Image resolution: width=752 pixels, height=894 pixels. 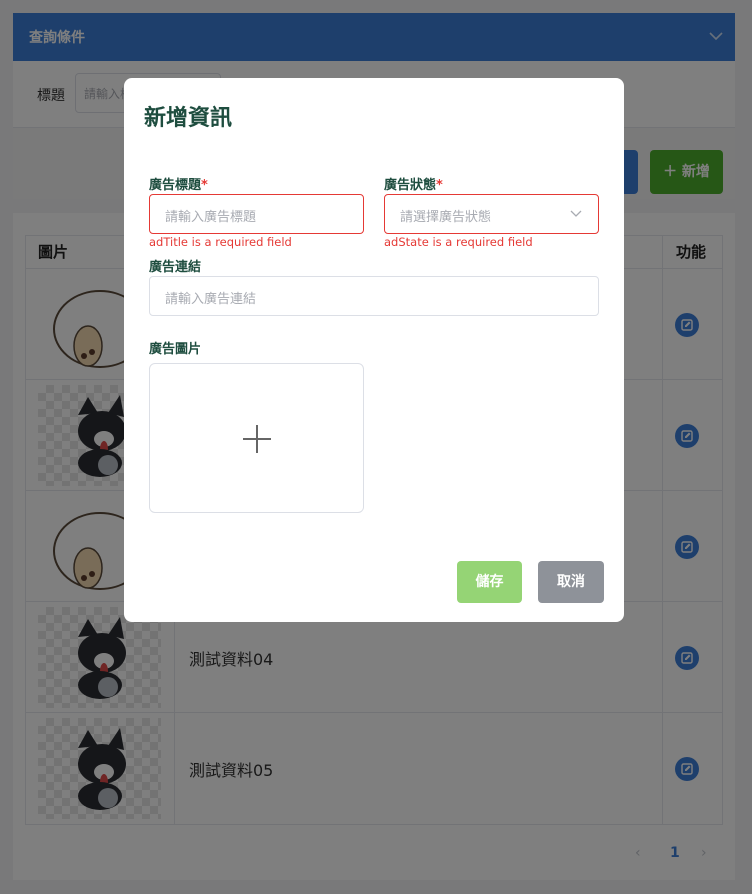 What do you see at coordinates (175, 267) in the screenshot?
I see `ad-link-label: 廣告連結` at bounding box center [175, 267].